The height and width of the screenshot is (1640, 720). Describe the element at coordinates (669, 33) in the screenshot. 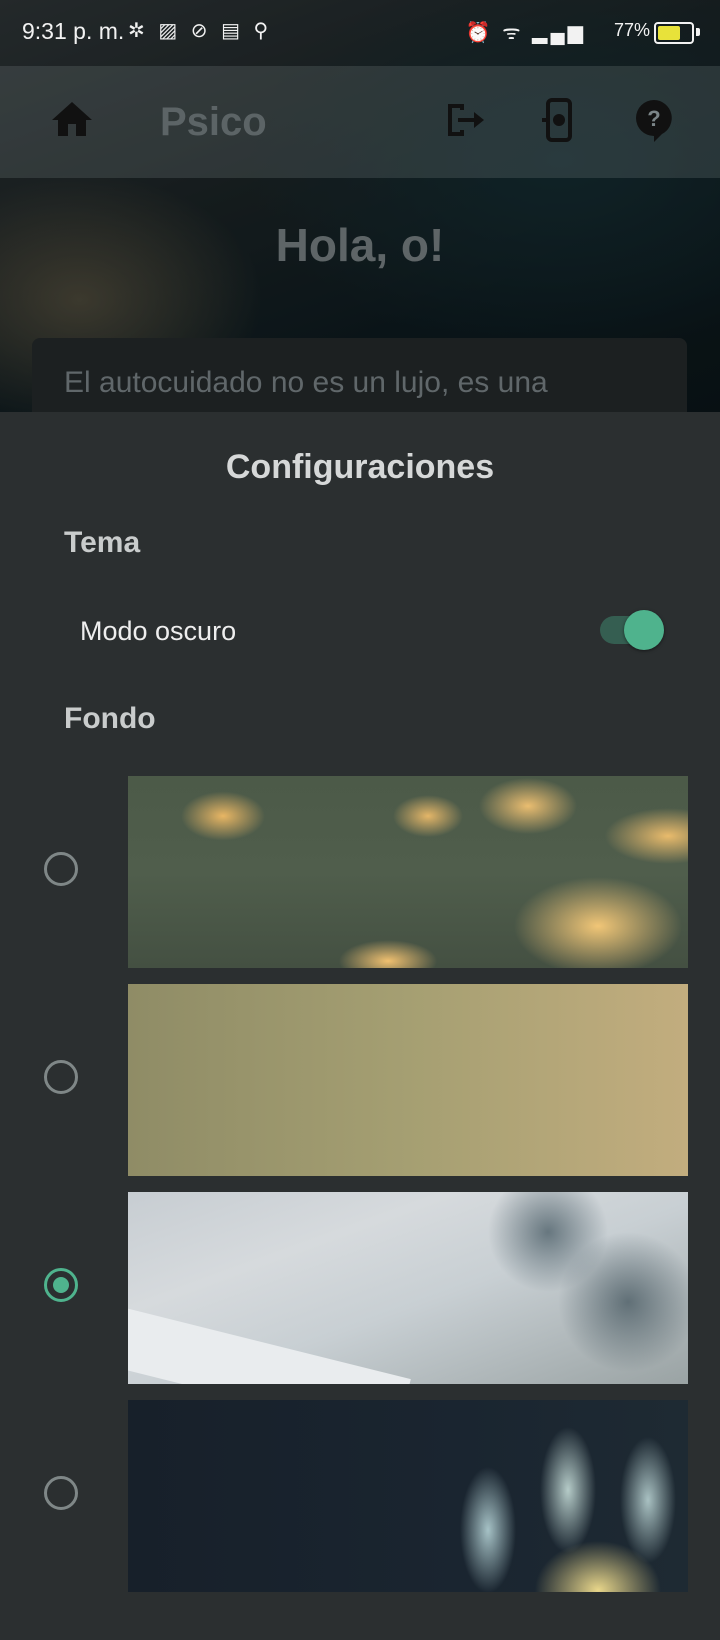

I see `battery-level` at that location.